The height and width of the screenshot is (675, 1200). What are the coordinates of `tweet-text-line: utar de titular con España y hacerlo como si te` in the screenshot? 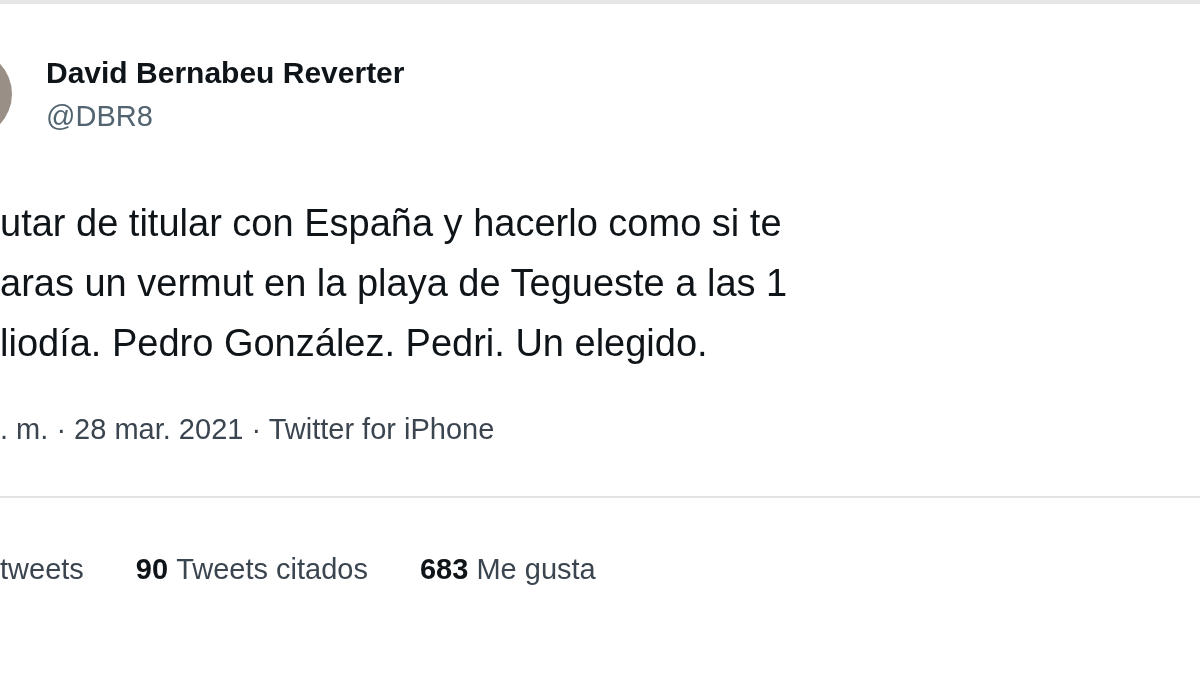 It's located at (391, 223).